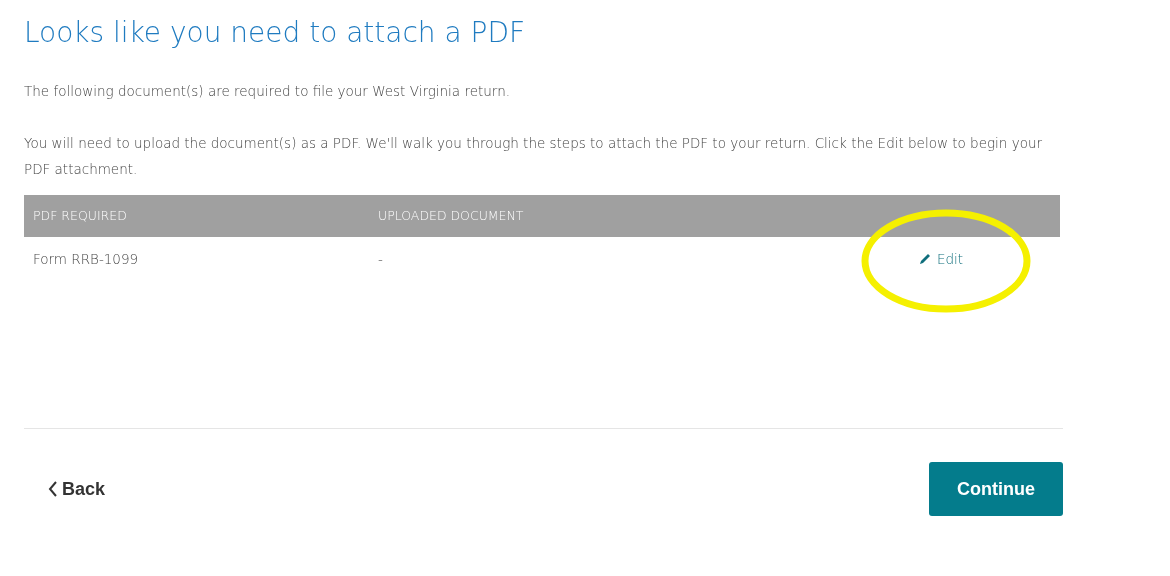  I want to click on column-header: UPLOADED DOCUMENT, so click(451, 215).